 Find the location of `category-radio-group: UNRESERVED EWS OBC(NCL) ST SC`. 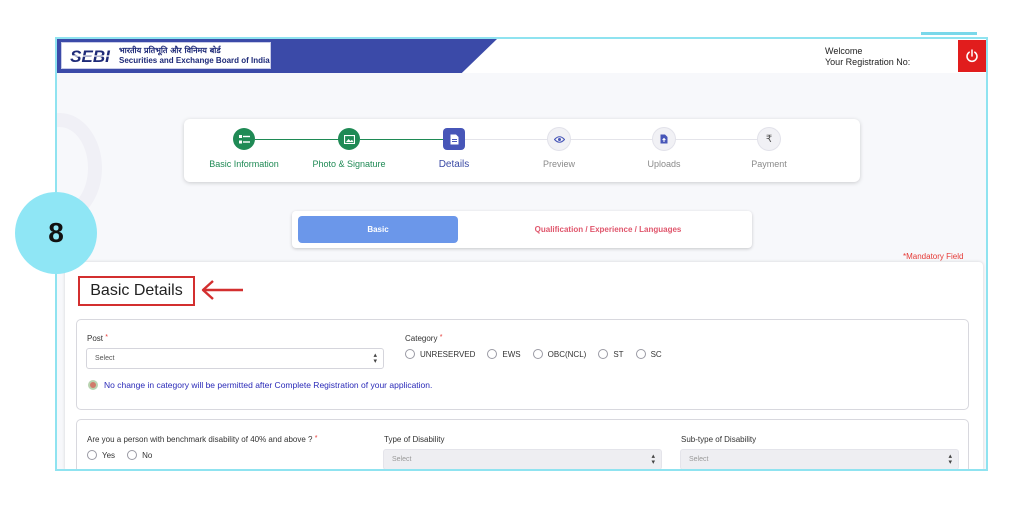

category-radio-group: UNRESERVED EWS OBC(NCL) ST SC is located at coordinates (536, 354).